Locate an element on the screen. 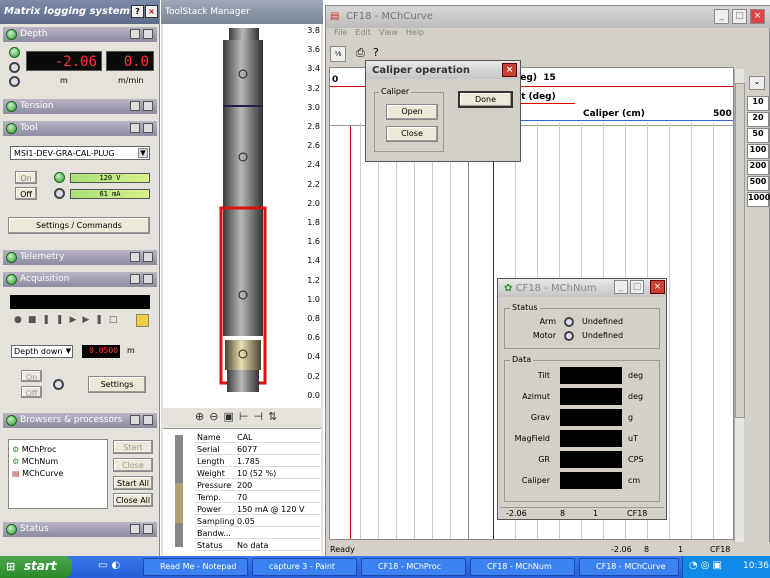 This screenshot has height=578, width=770. status-indicator is located at coordinates (569, 336).